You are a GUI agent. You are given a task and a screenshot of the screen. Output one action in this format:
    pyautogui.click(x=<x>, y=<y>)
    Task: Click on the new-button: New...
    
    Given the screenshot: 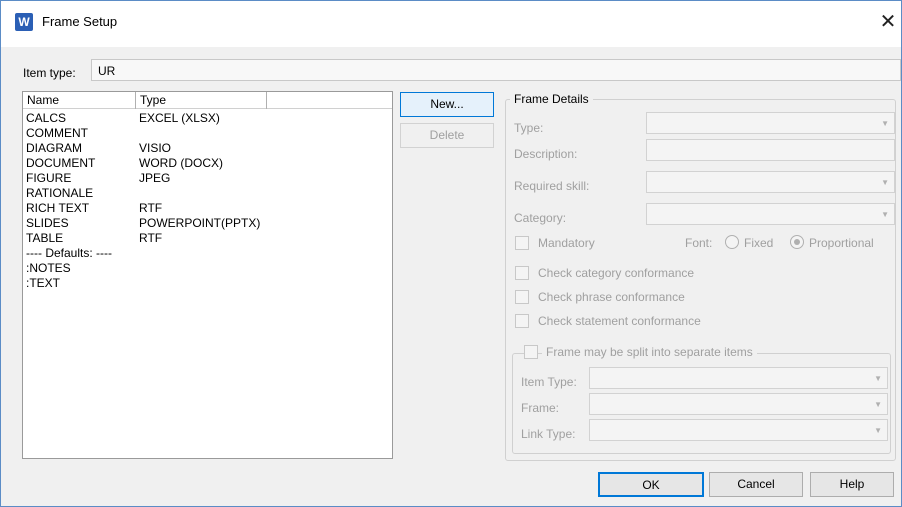 What is the action you would take?
    pyautogui.click(x=447, y=104)
    